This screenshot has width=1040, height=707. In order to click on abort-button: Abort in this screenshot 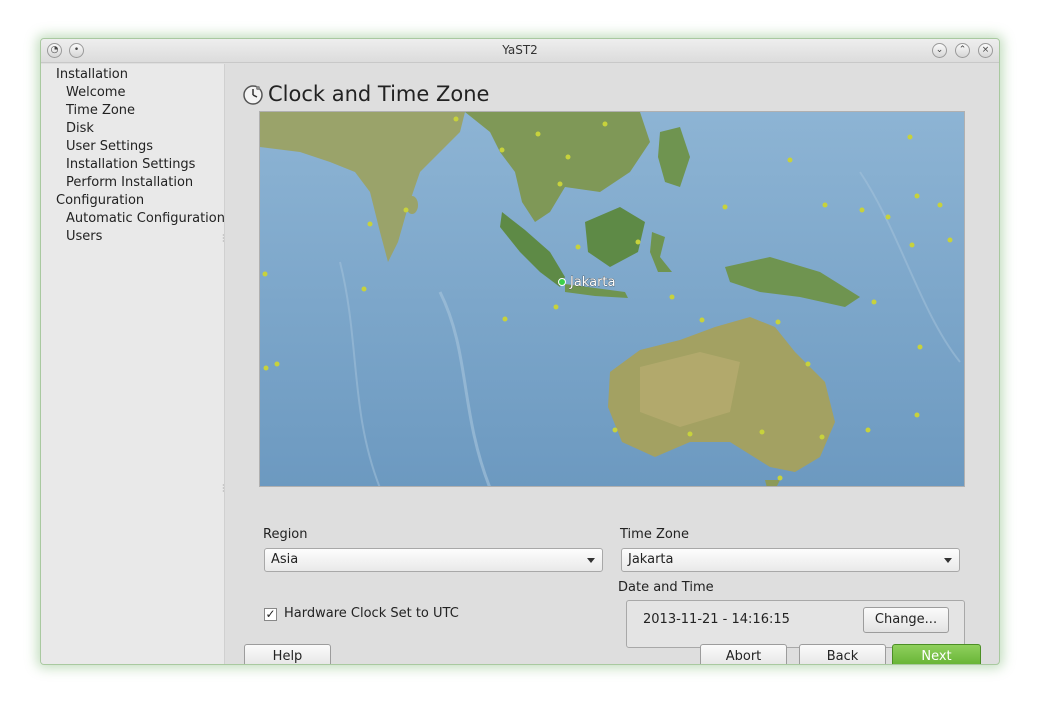, I will do `click(743, 654)`.